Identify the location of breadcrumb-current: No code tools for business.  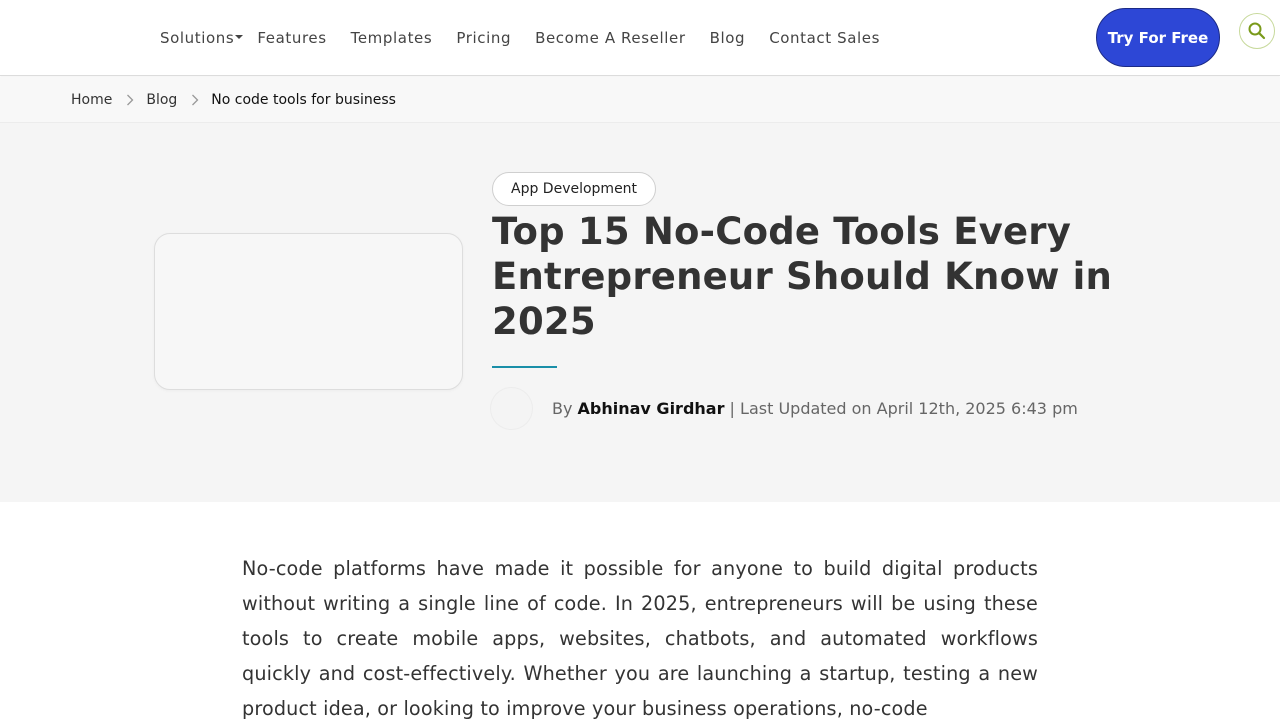
(303, 100).